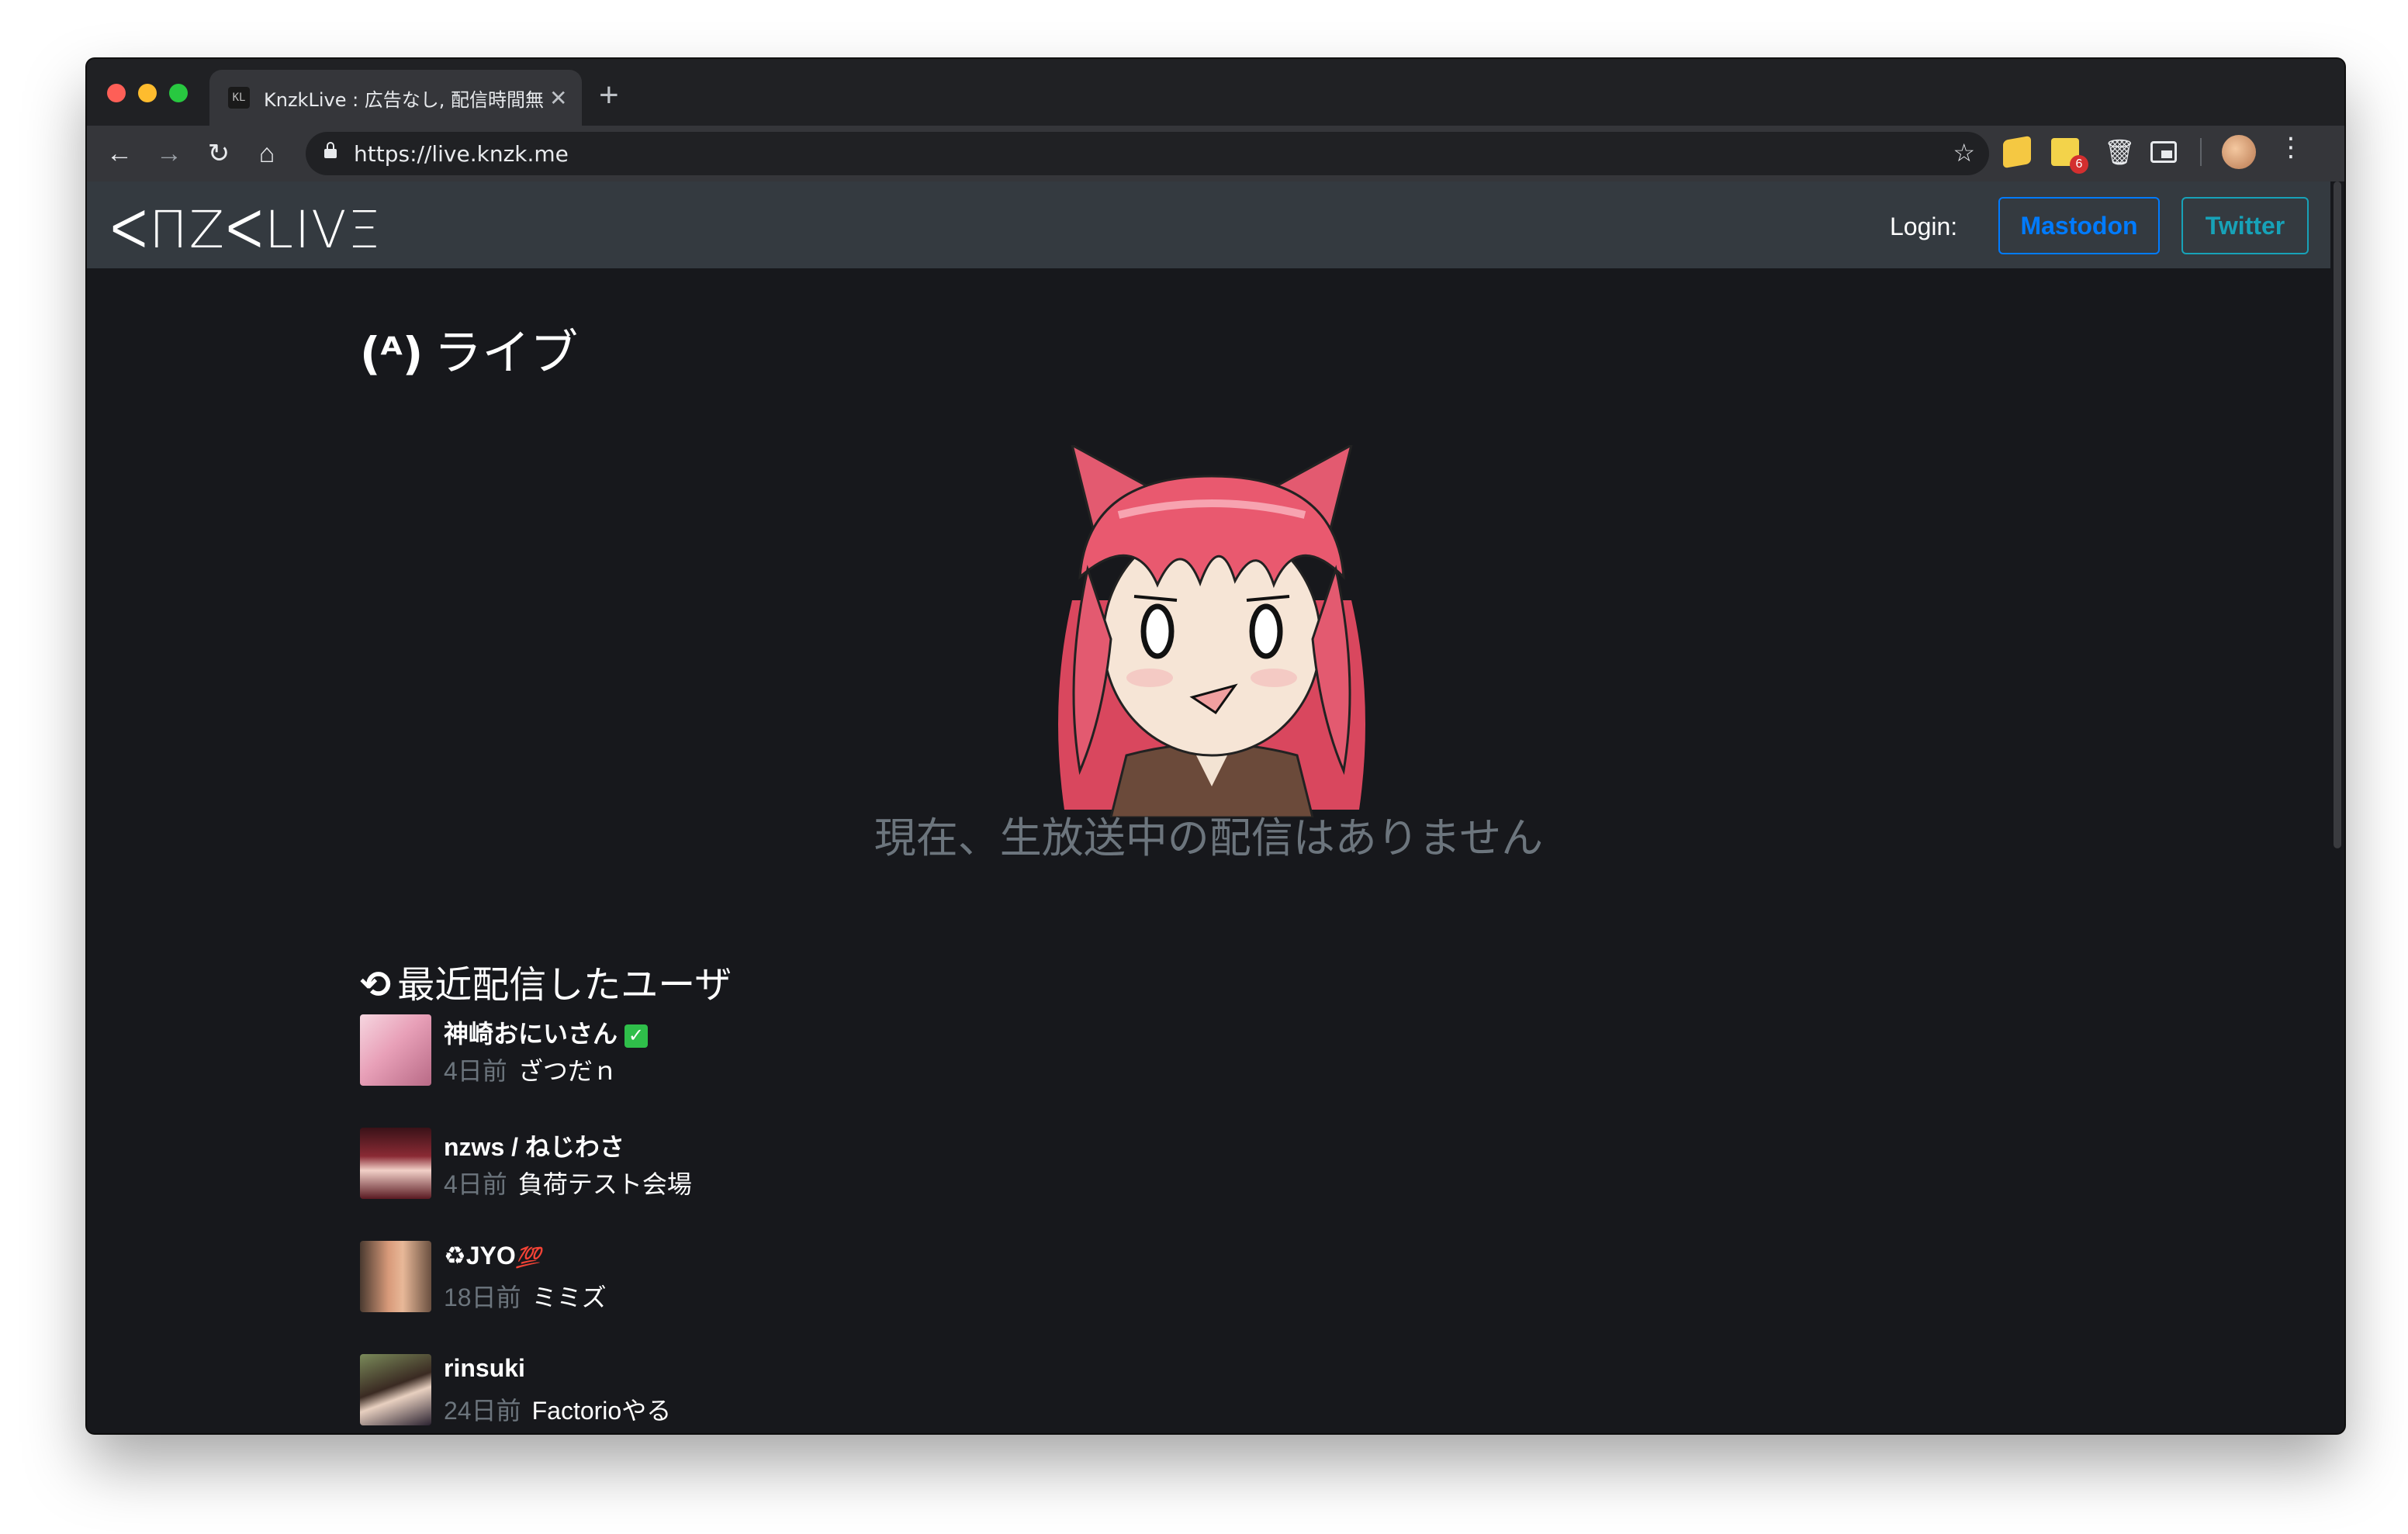 Image resolution: width=2408 pixels, height=1534 pixels. What do you see at coordinates (462, 154) in the screenshot?
I see `url-text: https://live.knzk.me` at bounding box center [462, 154].